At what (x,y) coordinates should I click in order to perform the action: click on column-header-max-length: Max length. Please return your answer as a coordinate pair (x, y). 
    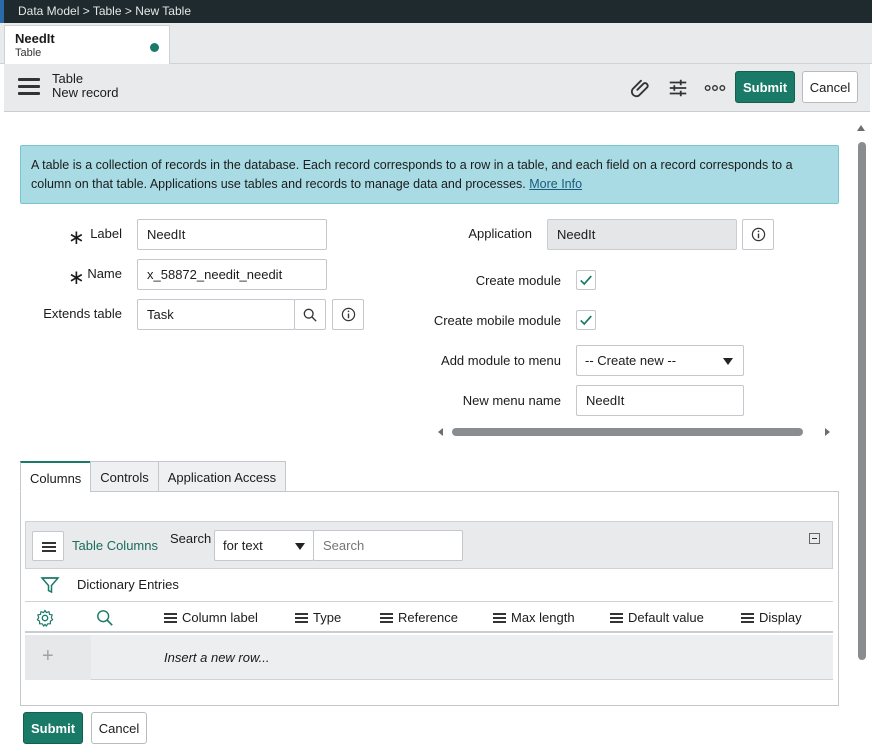
    Looking at the image, I should click on (534, 617).